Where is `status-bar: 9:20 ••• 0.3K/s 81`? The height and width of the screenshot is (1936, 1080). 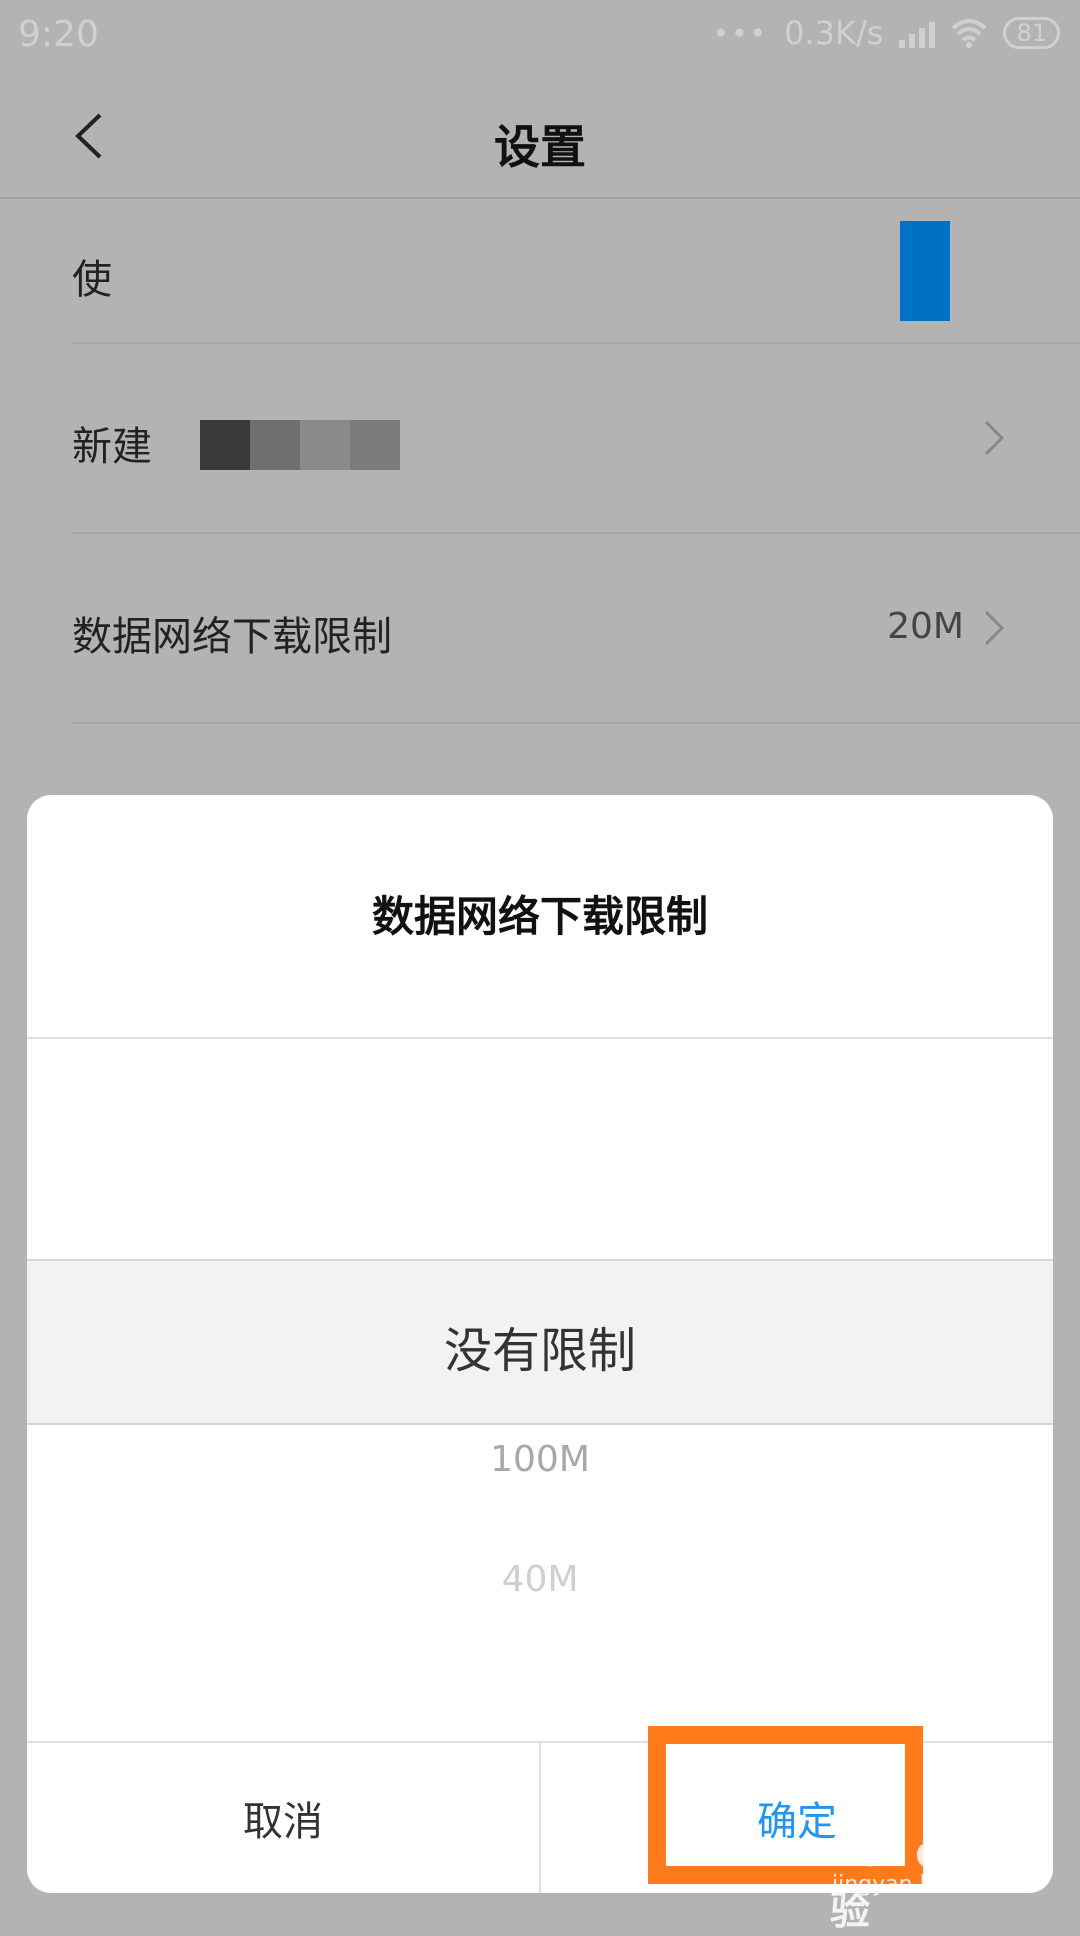 status-bar: 9:20 ••• 0.3K/s 81 is located at coordinates (540, 37).